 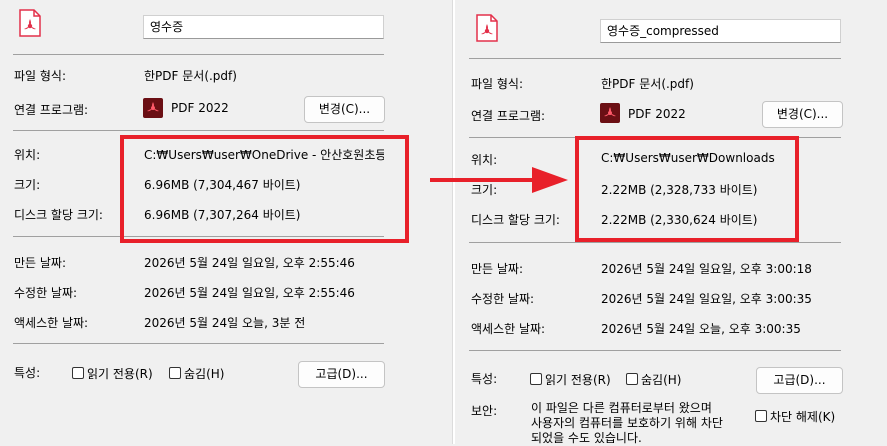 What do you see at coordinates (225, 323) in the screenshot?
I see `accessed-value: 2026년 5월 24일 오늘, 3분 전` at bounding box center [225, 323].